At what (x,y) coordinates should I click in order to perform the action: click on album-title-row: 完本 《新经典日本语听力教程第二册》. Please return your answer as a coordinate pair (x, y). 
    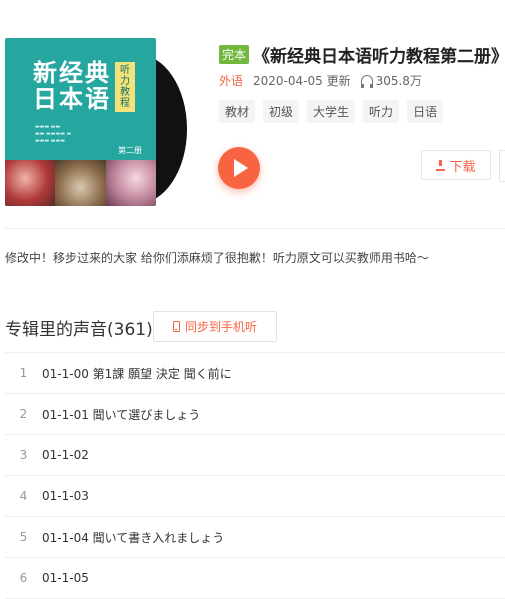
    Looking at the image, I should click on (362, 54).